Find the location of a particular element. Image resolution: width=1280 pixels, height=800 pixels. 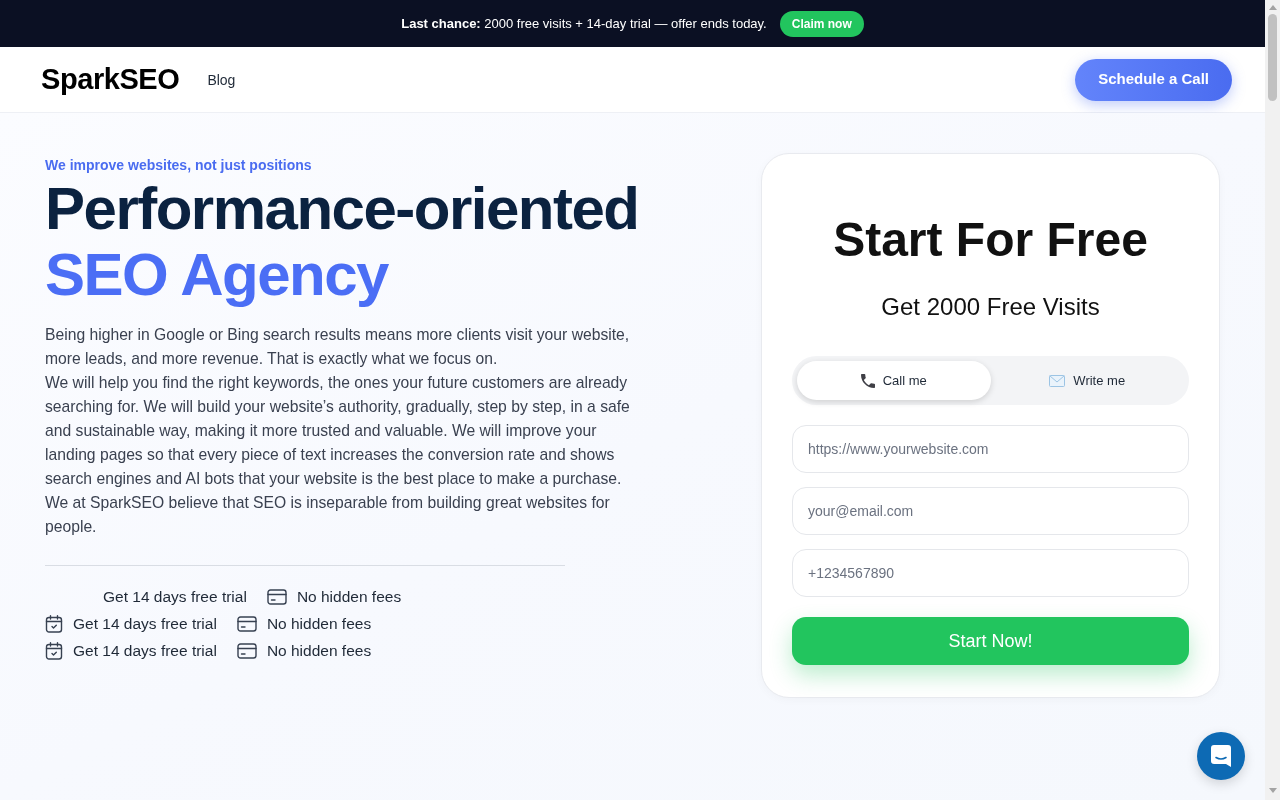

input-field: +1234567890 is located at coordinates (990, 573).